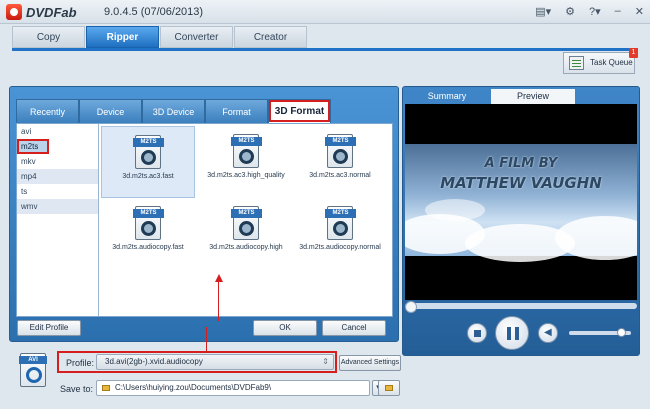  I want to click on profile-label: 3d.m2ts.audiocopy.fast, so click(148, 247).